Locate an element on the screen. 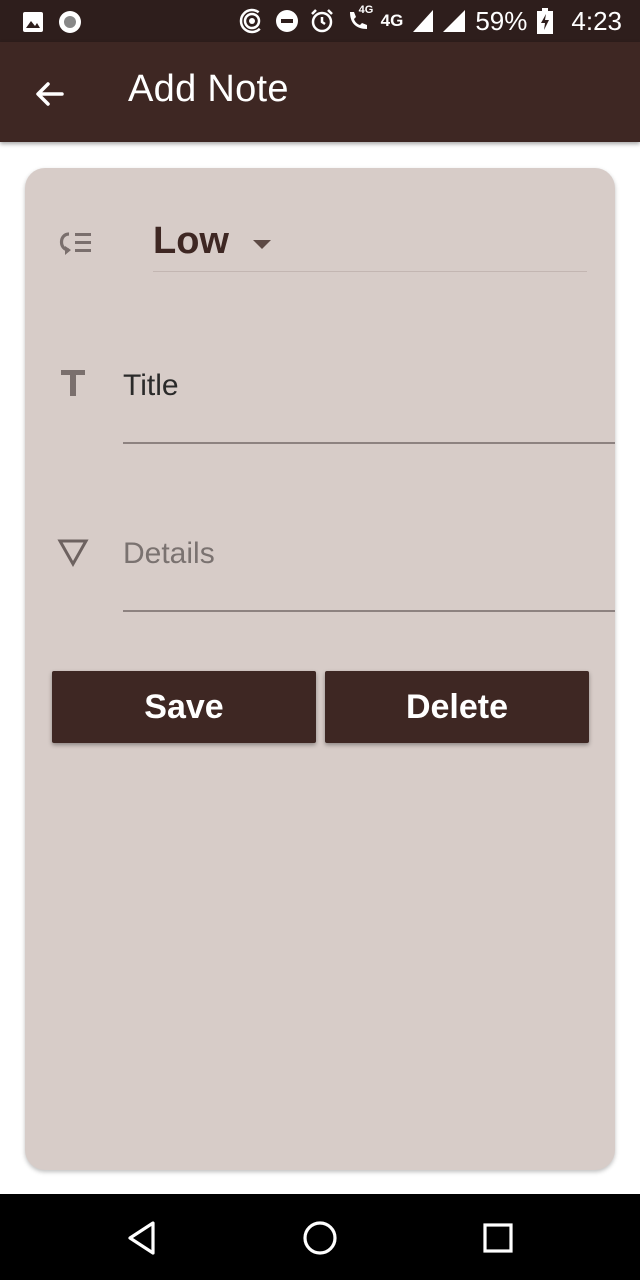  app-bar: Add Note is located at coordinates (320, 92).